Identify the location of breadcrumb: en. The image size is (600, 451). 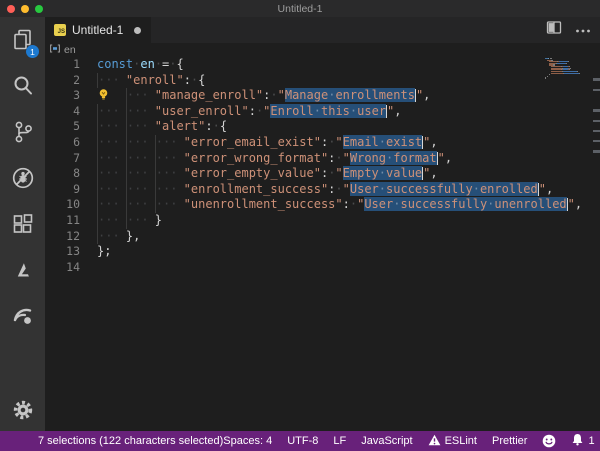
(322, 50).